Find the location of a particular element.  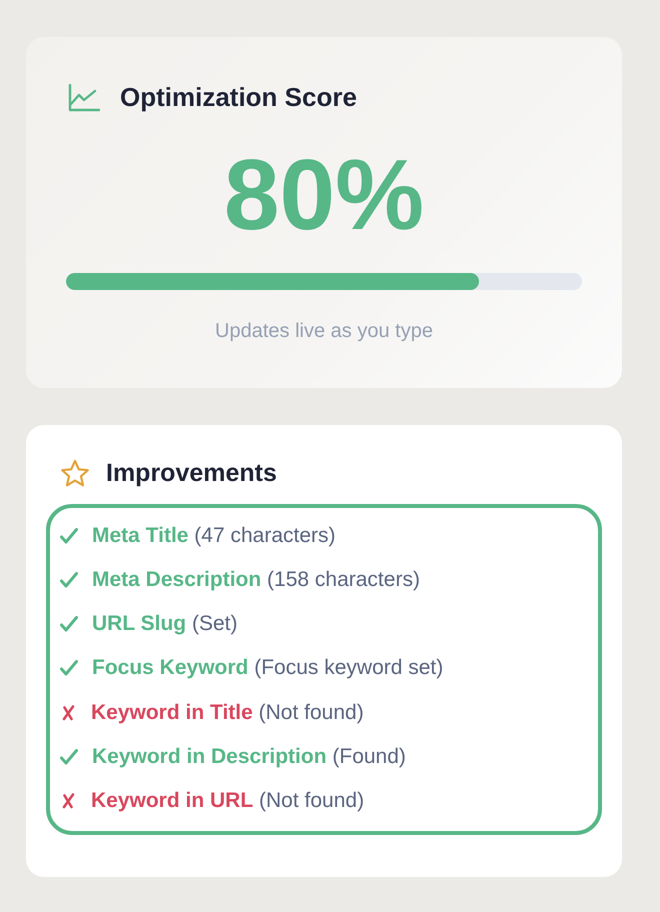

check-result-text: Keyword in Description (Found) is located at coordinates (249, 756).